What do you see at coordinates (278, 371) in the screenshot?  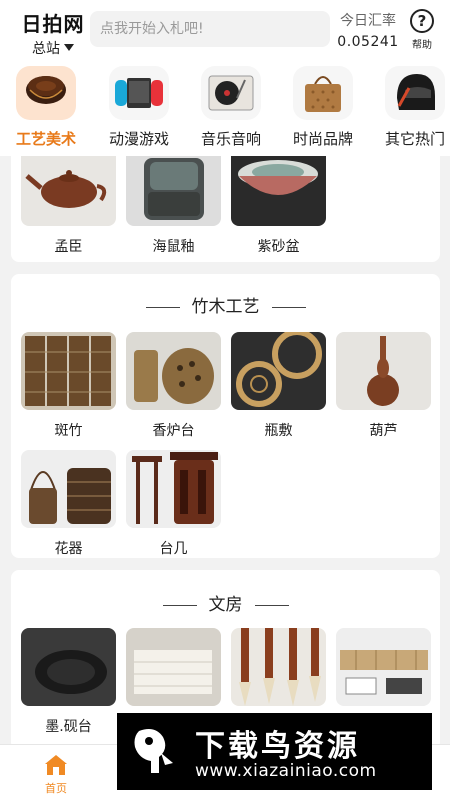 I see `woven-mat-icon` at bounding box center [278, 371].